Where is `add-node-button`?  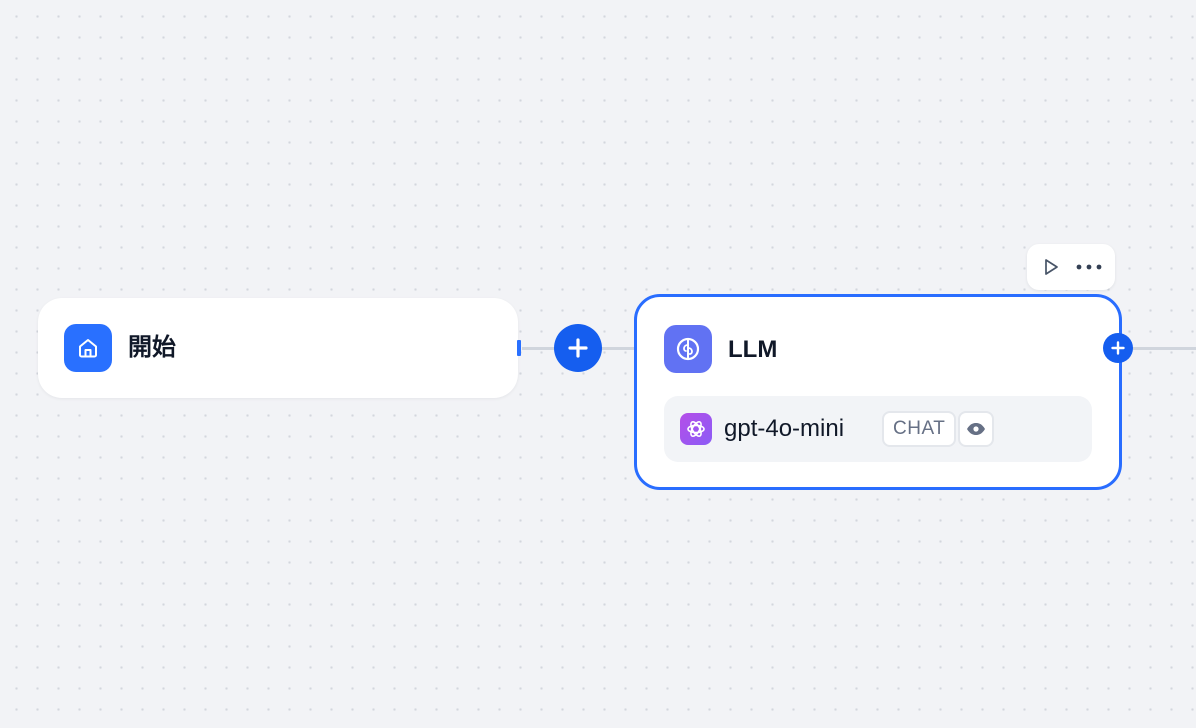
add-node-button is located at coordinates (578, 348).